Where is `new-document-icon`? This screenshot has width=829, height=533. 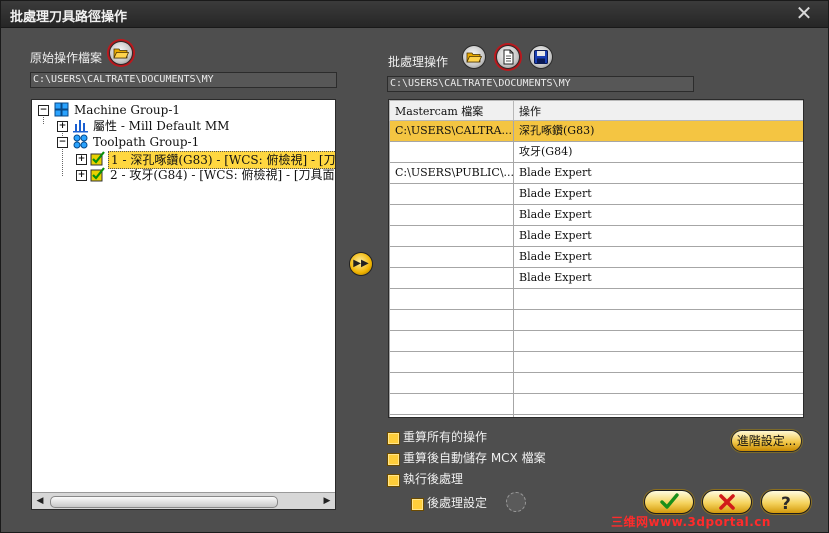 new-document-icon is located at coordinates (508, 57).